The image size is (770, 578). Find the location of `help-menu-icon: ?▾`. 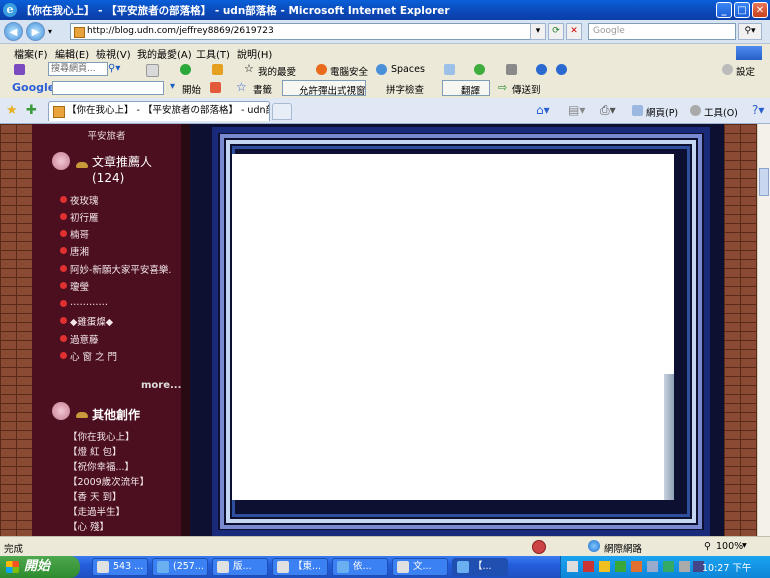

help-menu-icon: ?▾ is located at coordinates (758, 110).